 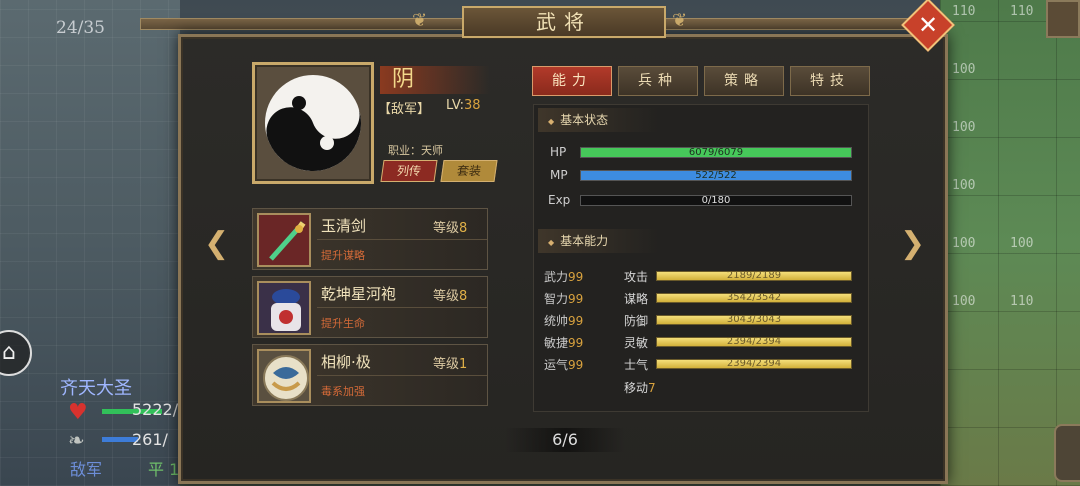 I want to click on derived-stat-bar: 3043/3043, so click(x=754, y=319).